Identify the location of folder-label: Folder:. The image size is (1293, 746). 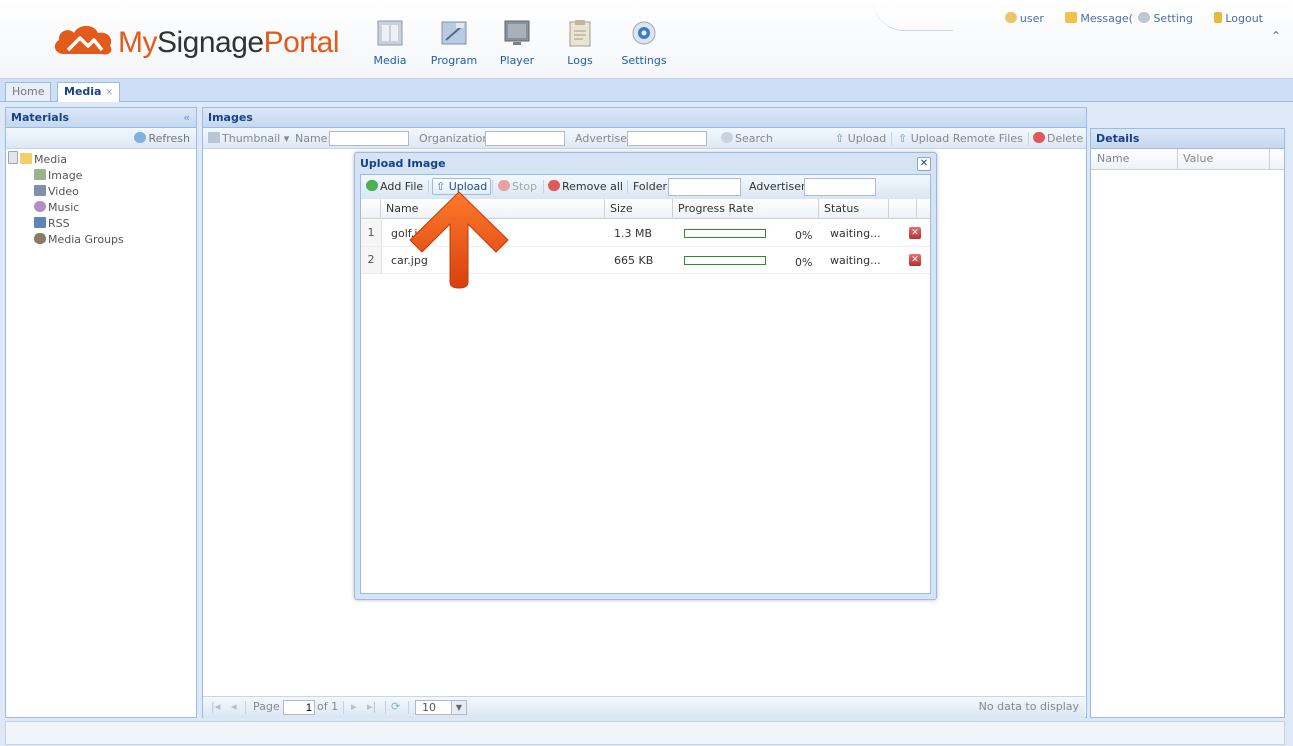
(652, 186).